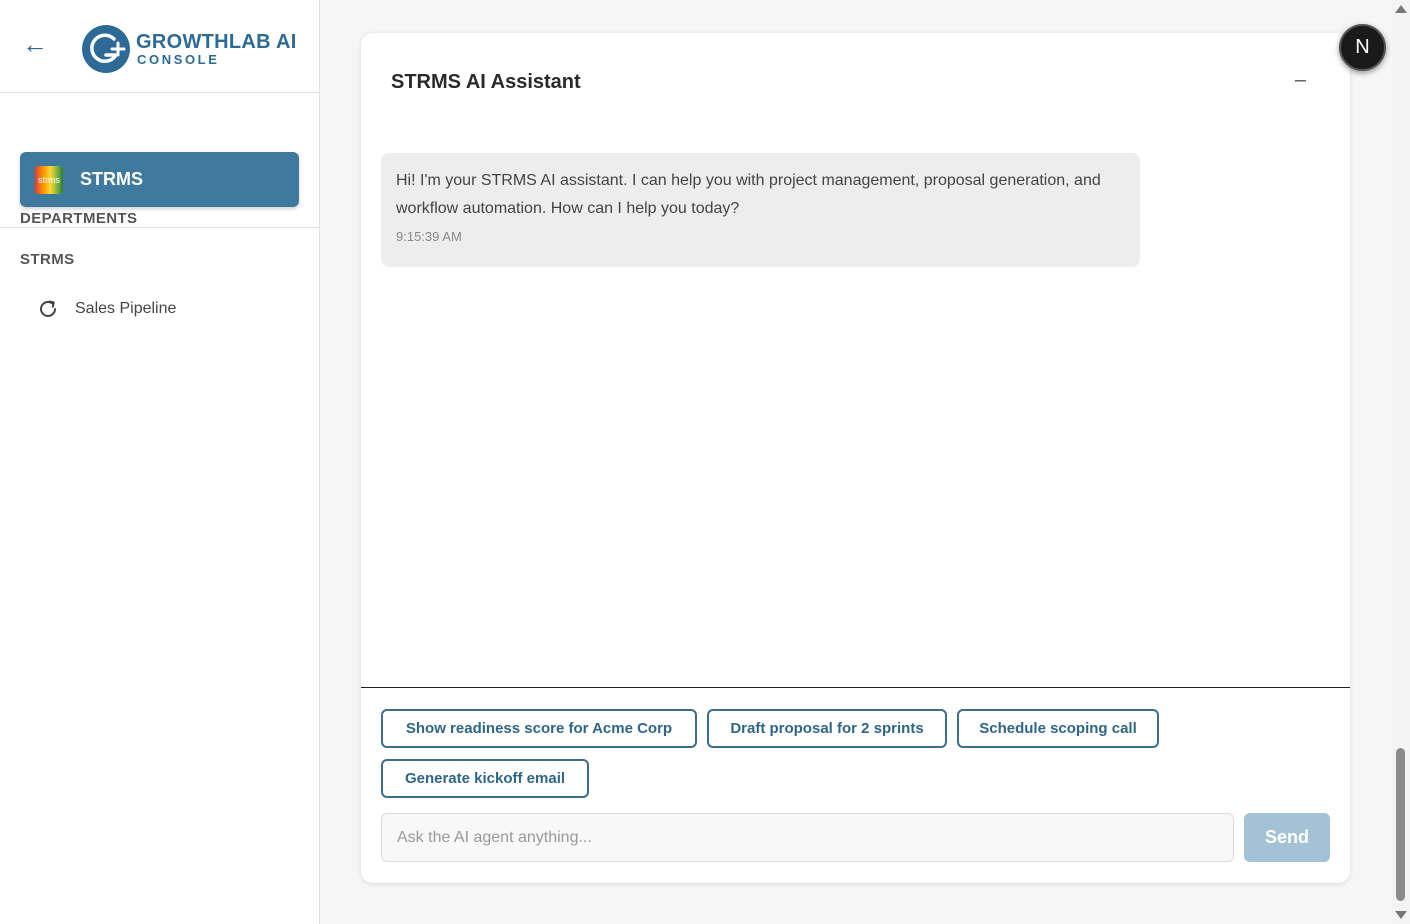 This screenshot has width=1410, height=924. I want to click on sidebar-item-label: Sales Pipeline, so click(126, 308).